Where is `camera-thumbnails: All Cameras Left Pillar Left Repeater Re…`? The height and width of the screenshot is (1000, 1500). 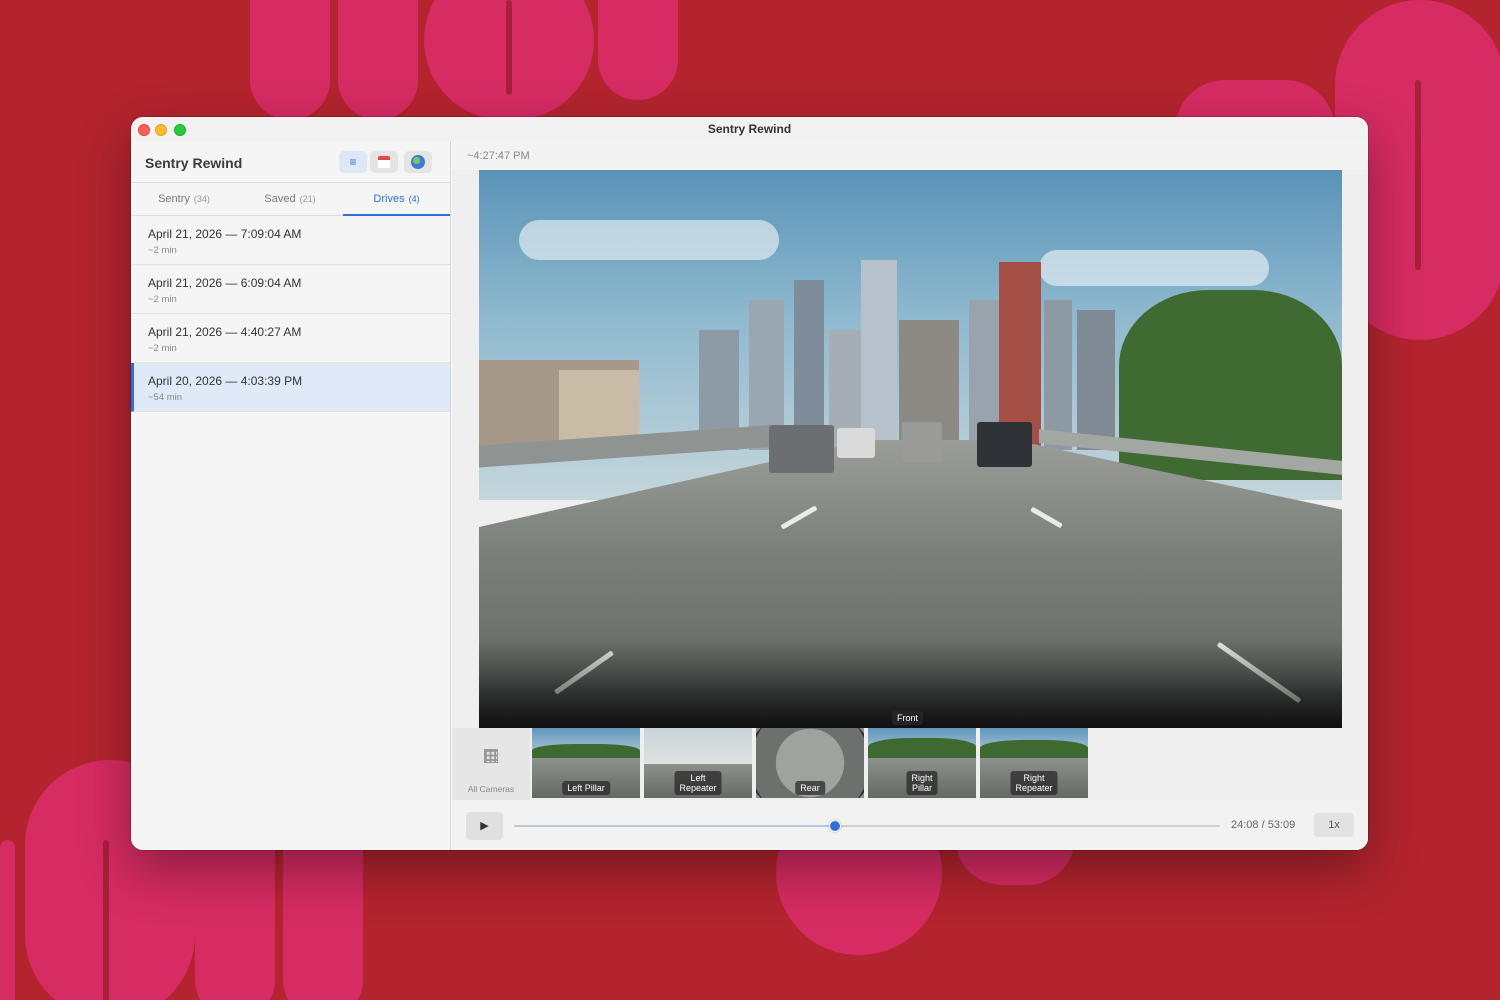 camera-thumbnails: All Cameras Left Pillar Left Repeater Re… is located at coordinates (909, 764).